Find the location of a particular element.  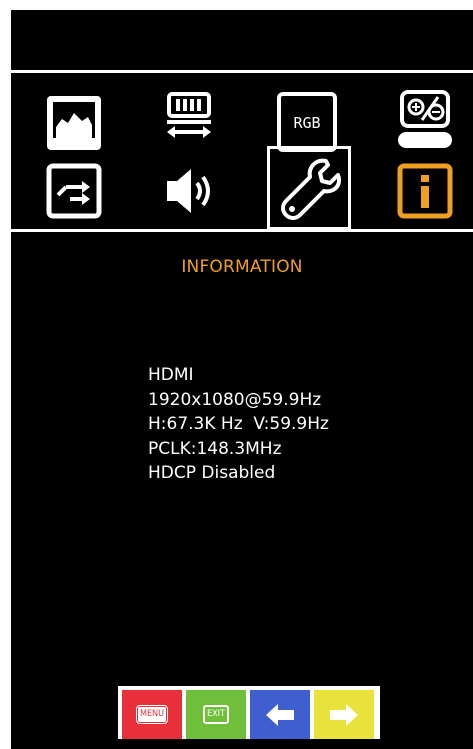

right-arrow-button is located at coordinates (344, 714).